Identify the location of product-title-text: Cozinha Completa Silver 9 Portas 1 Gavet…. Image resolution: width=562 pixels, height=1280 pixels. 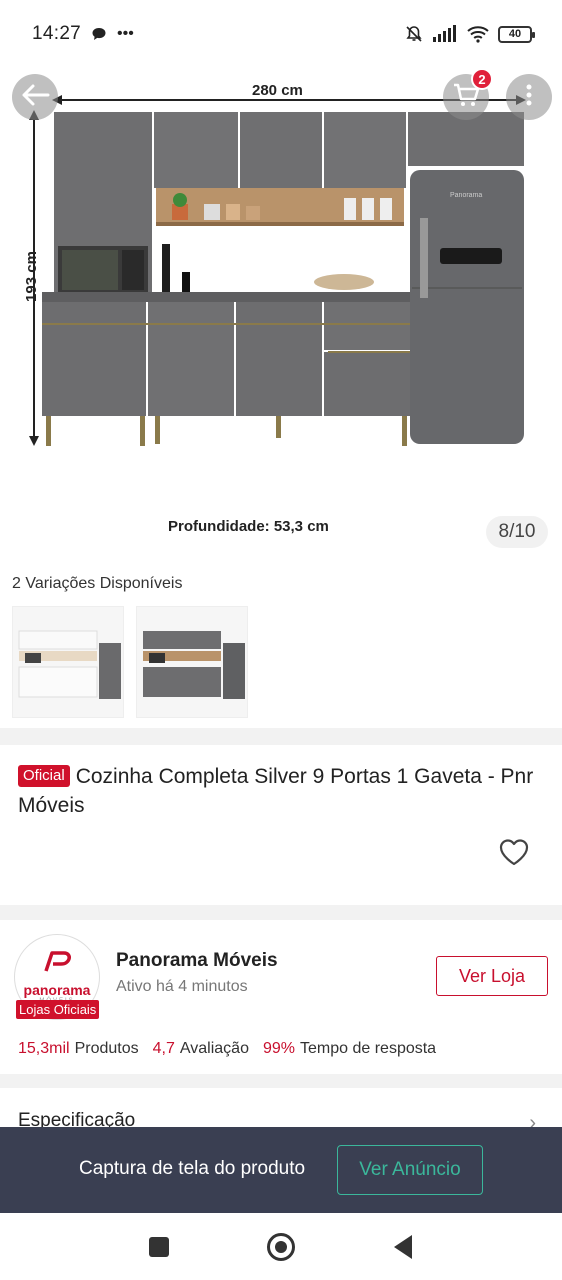
(276, 791).